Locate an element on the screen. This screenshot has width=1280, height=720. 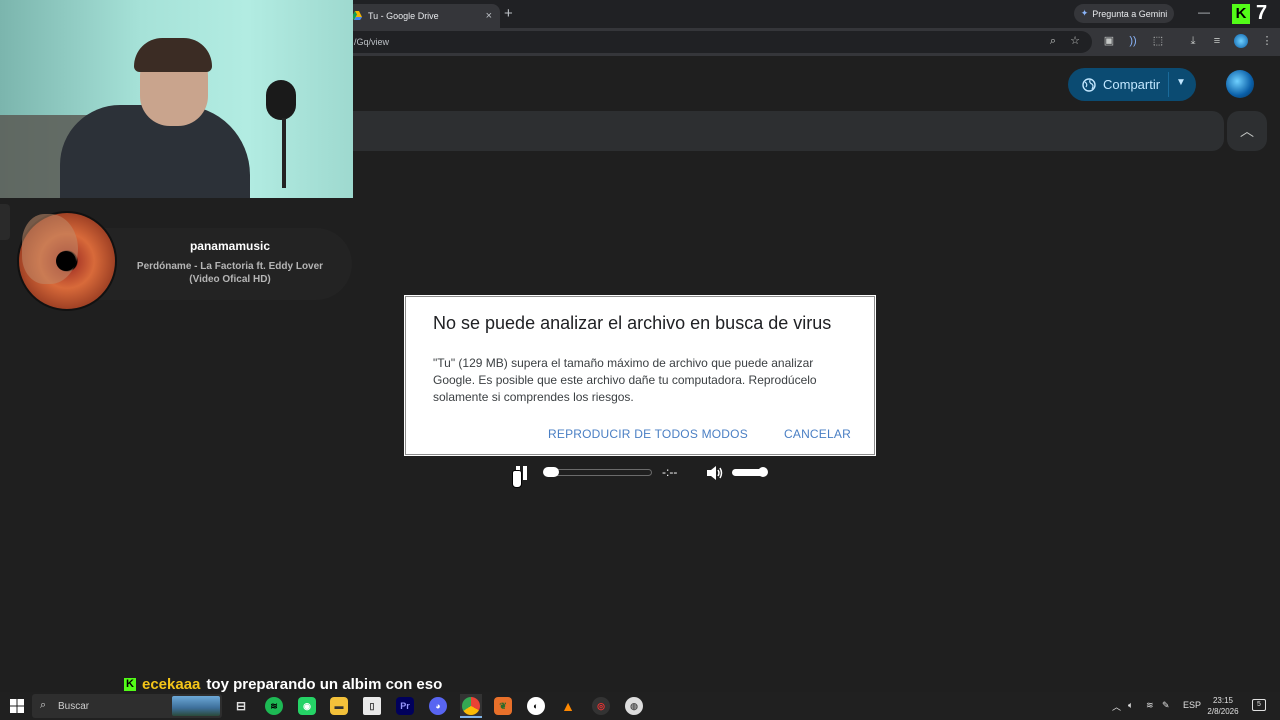
chrome-icon is located at coordinates (471, 706).